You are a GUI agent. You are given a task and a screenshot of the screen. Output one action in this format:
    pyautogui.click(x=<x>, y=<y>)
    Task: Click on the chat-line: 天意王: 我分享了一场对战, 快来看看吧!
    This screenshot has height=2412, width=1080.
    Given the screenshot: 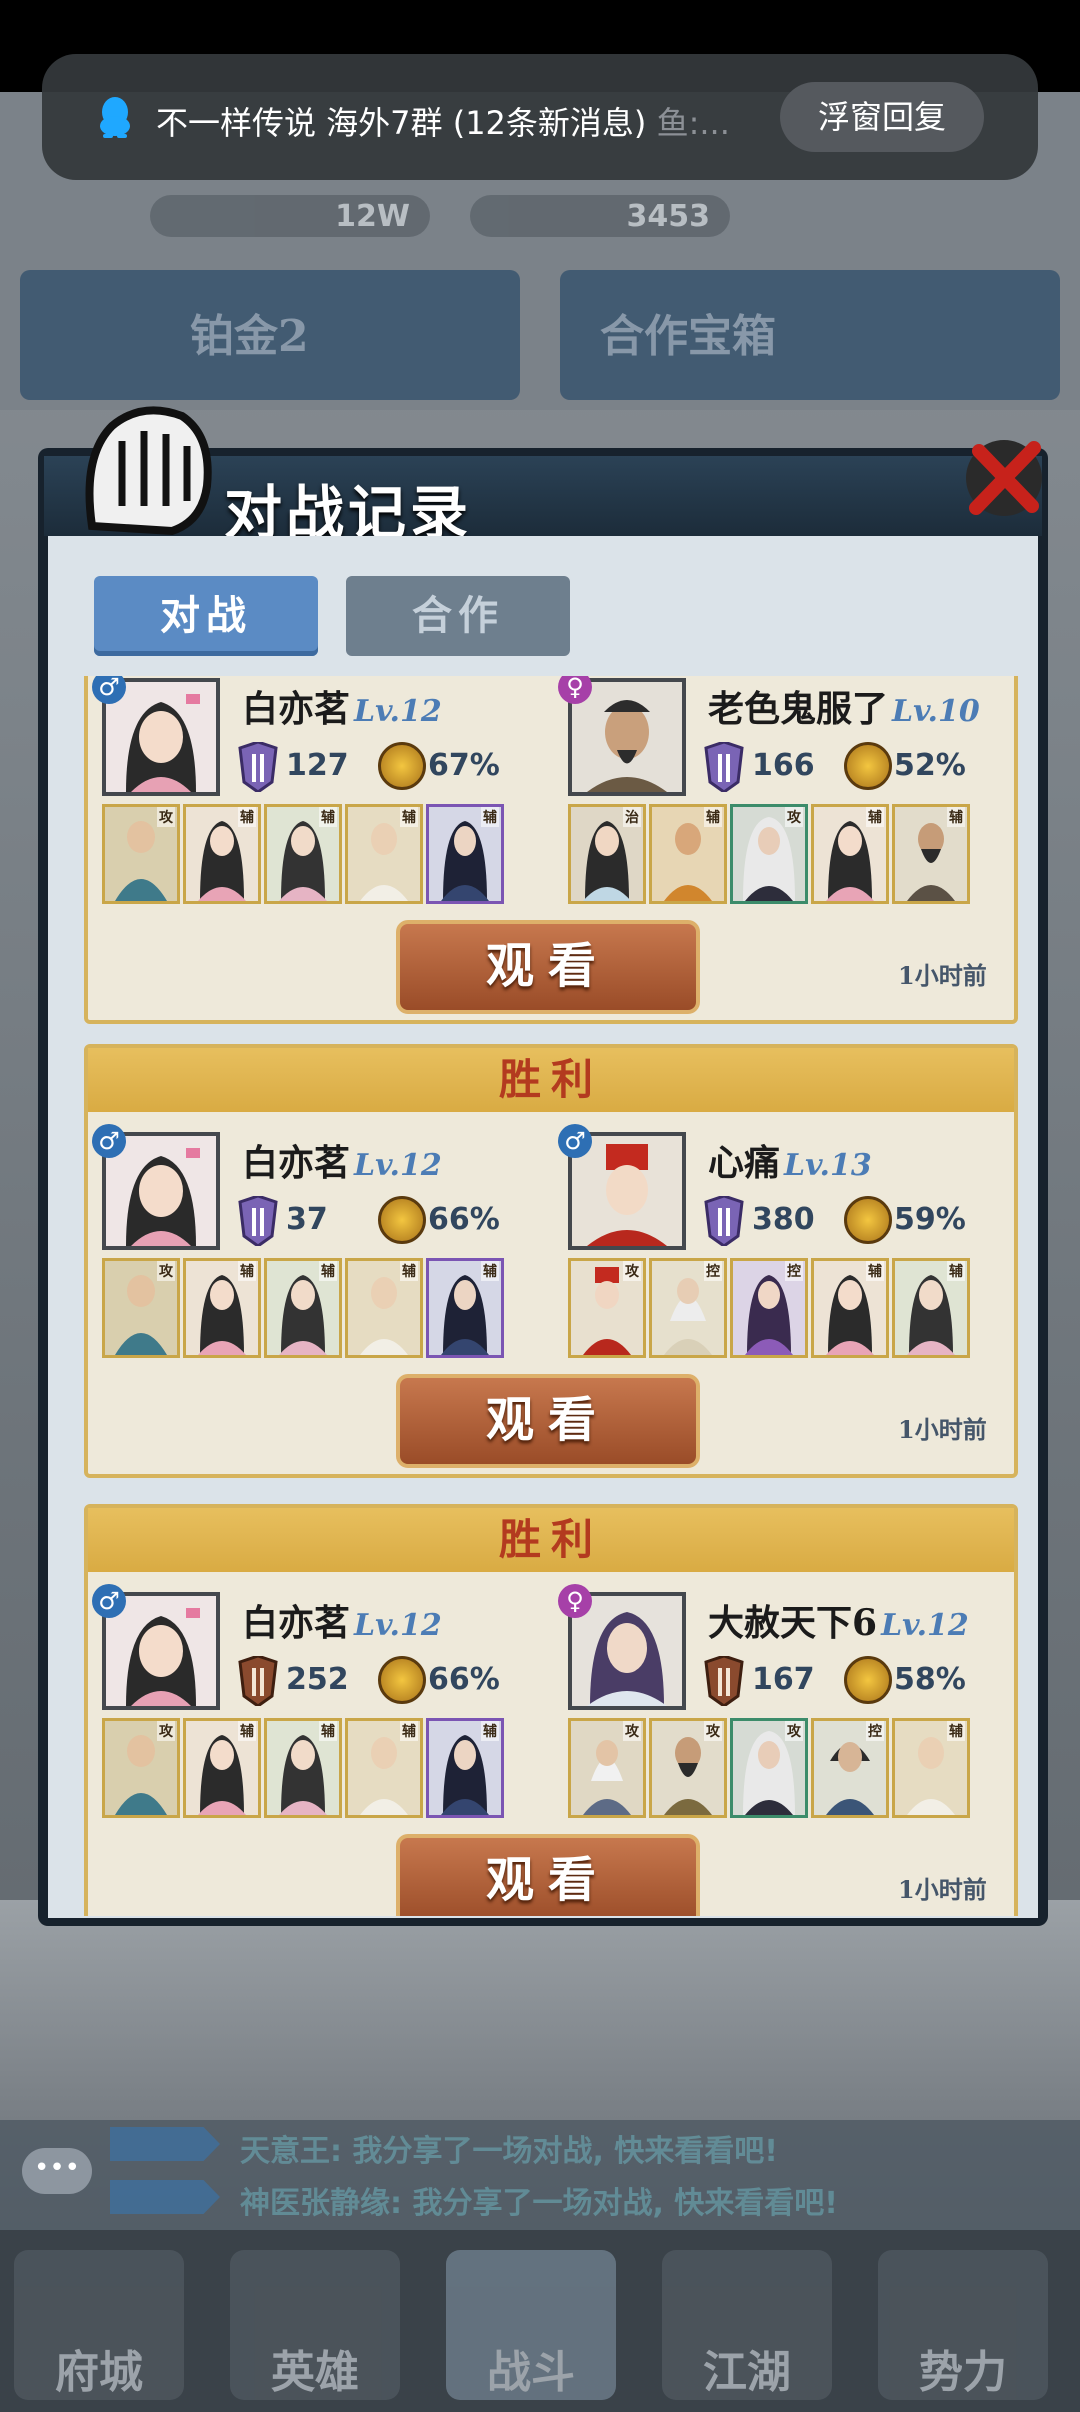 What is the action you would take?
    pyautogui.click(x=509, y=2151)
    